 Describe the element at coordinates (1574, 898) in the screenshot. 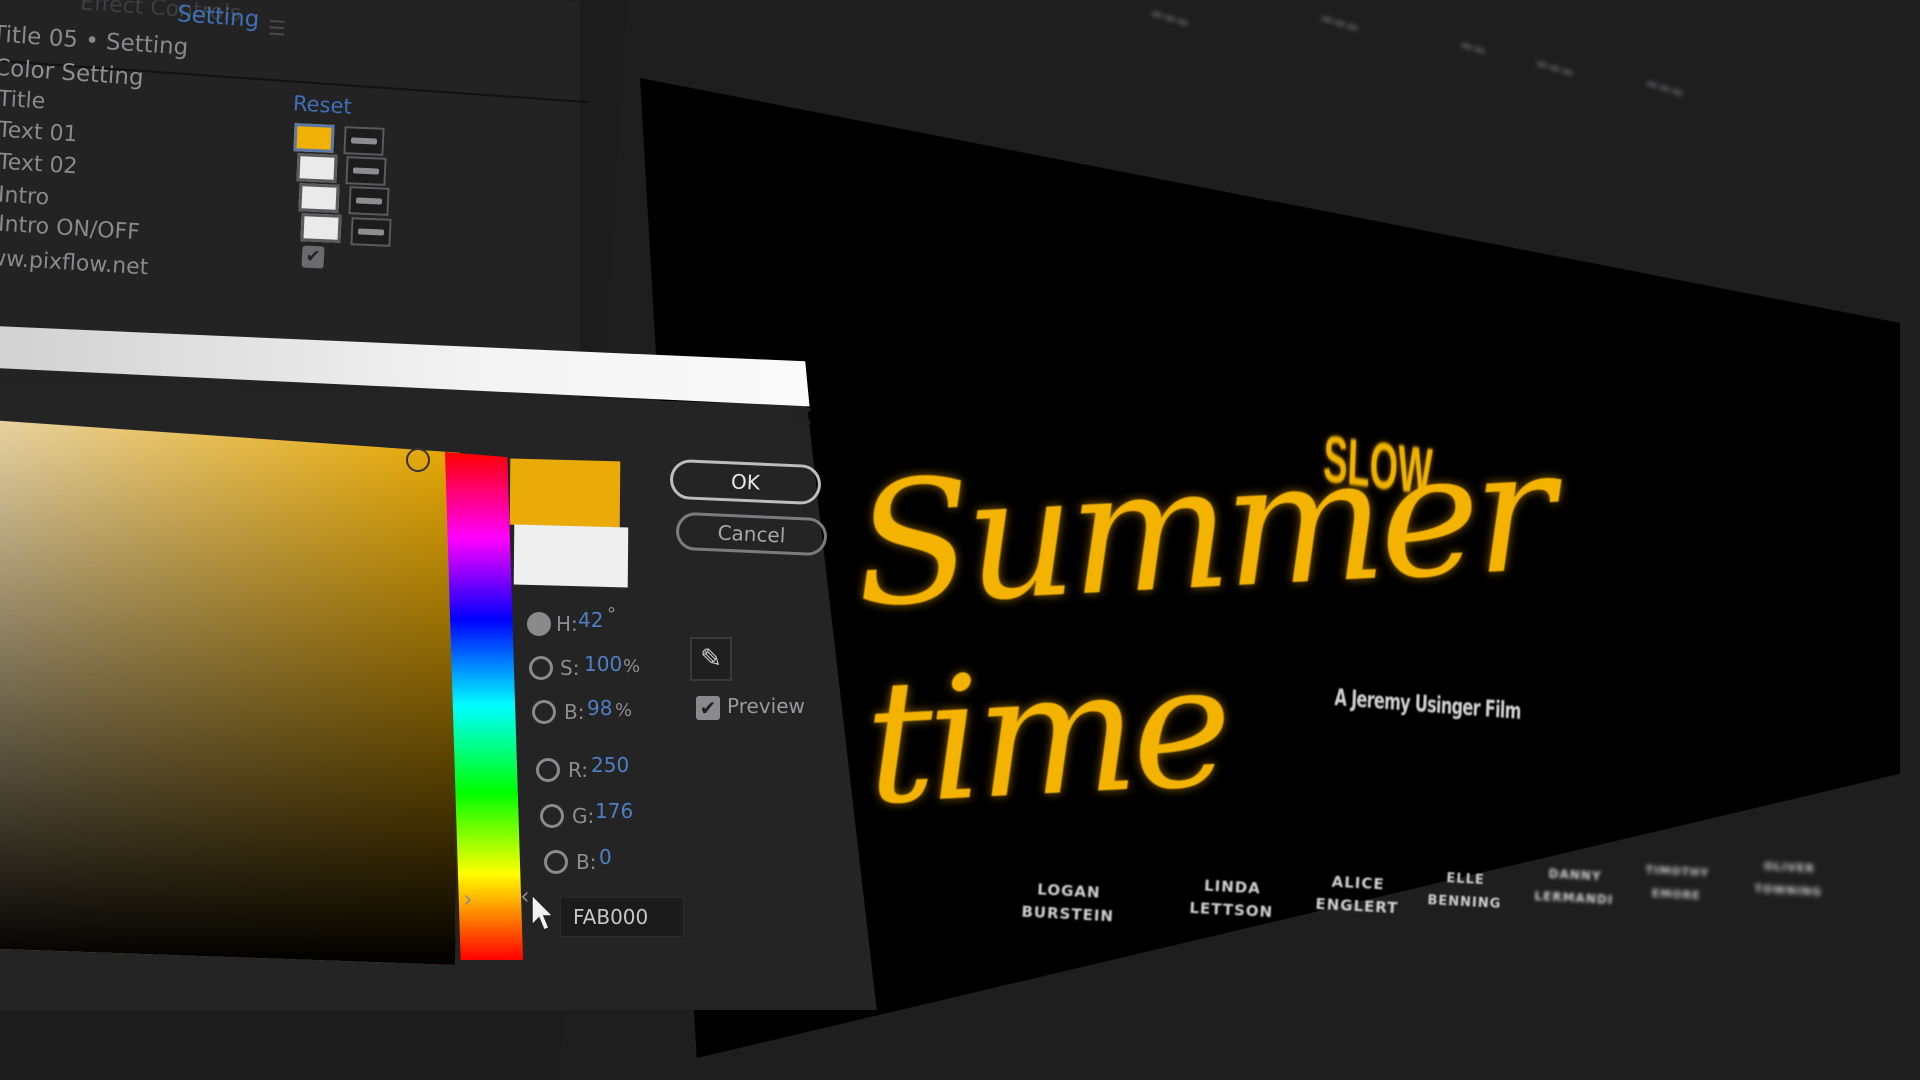

I see `cast-last-name: LERMANDI` at that location.